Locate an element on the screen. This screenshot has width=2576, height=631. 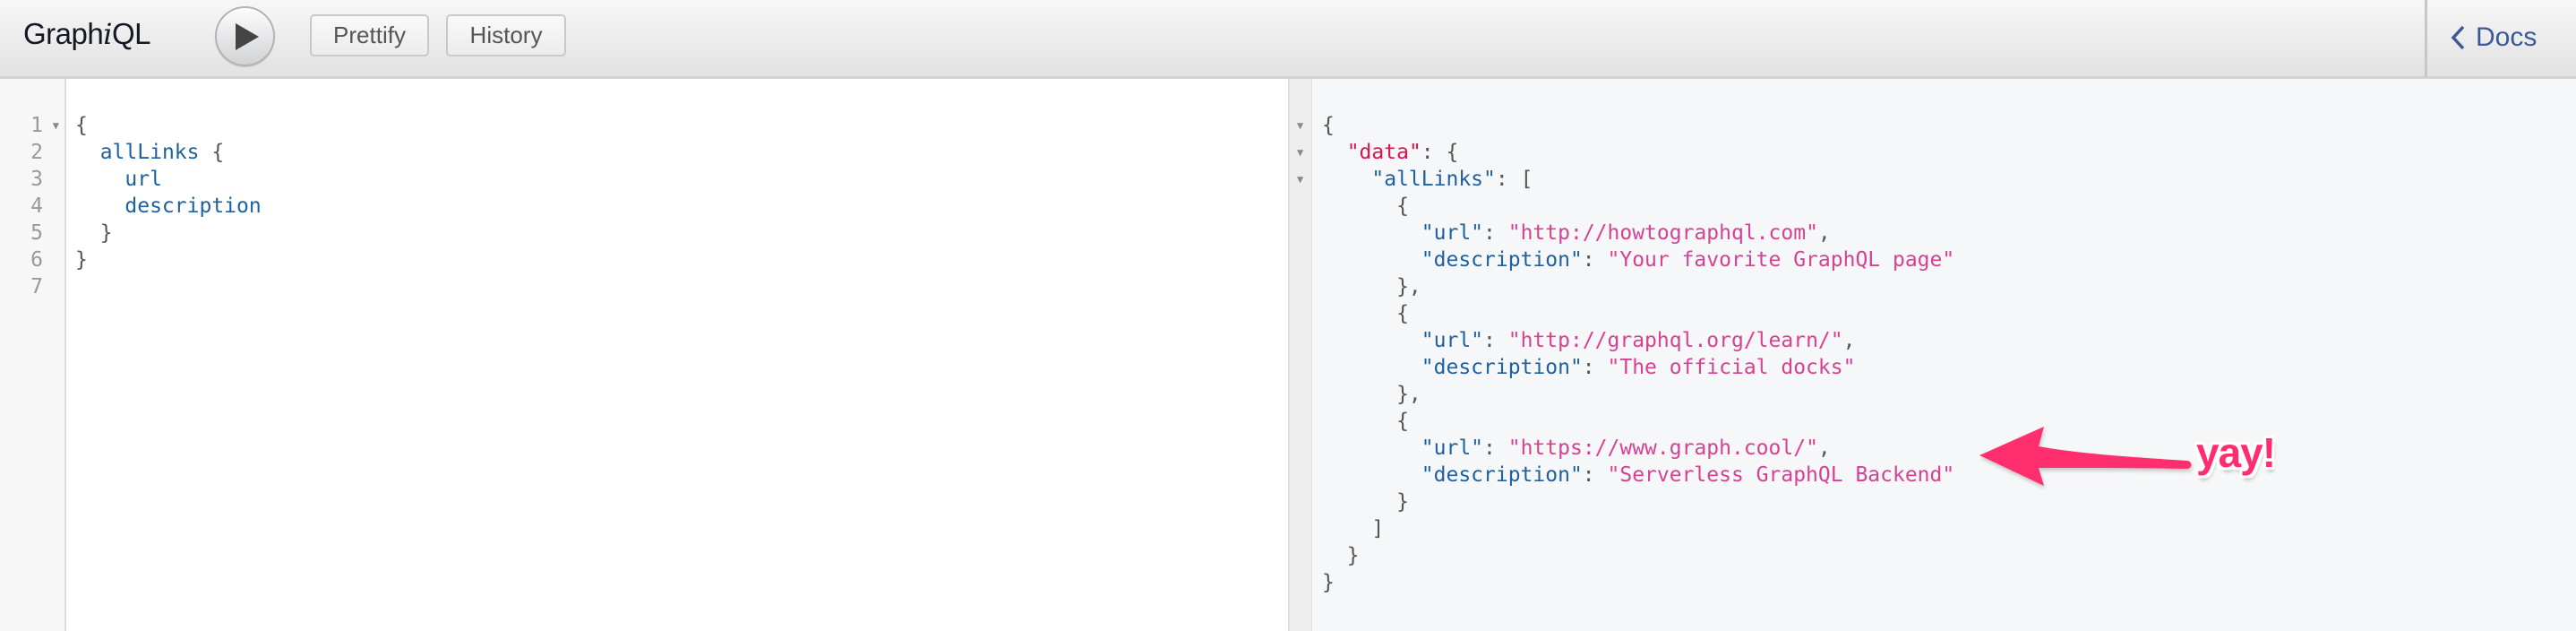
token-field: description is located at coordinates (193, 206).